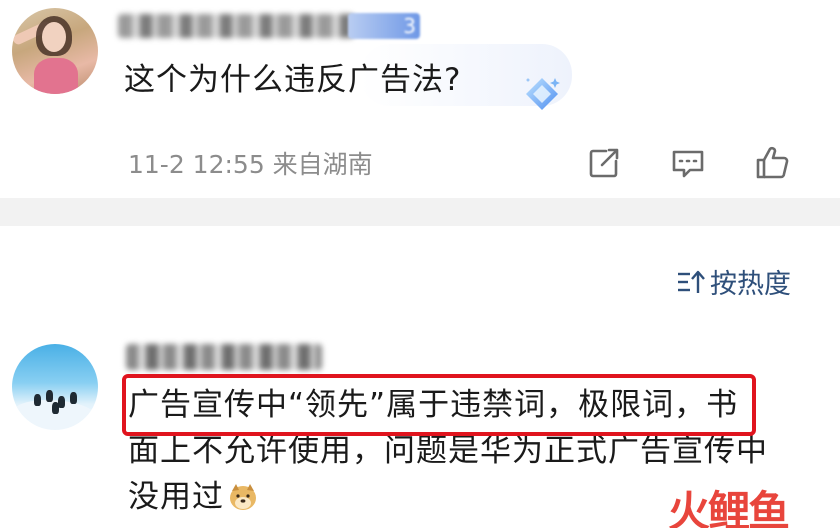  I want to click on thumbs-up-icon, so click(772, 163).